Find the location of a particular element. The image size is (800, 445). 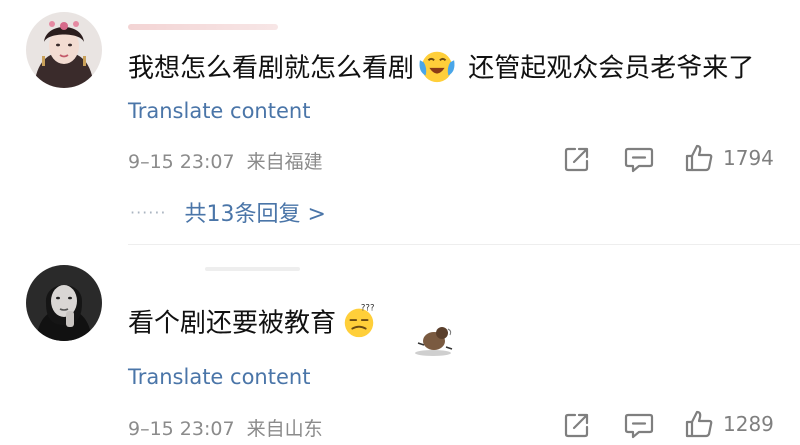

view-replies-link: ······ 共13条回复 > is located at coordinates (228, 212).